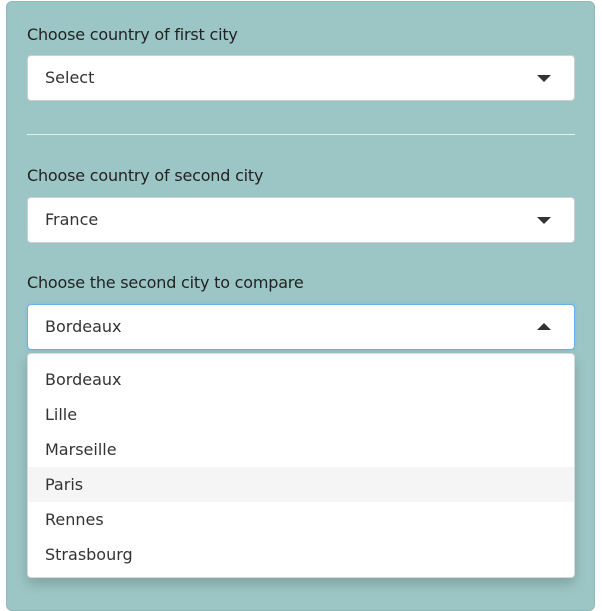  I want to click on first-city-country-label: Choose country of first city, so click(132, 34).